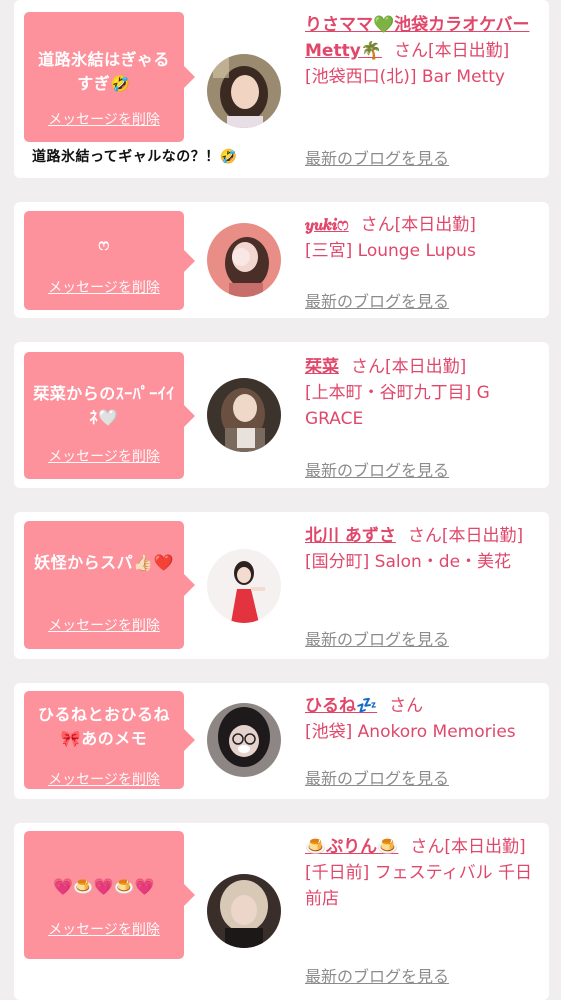 The image size is (561, 1000). I want to click on message-text: ひるねとおひるね🎀あのメモ, so click(103, 726).